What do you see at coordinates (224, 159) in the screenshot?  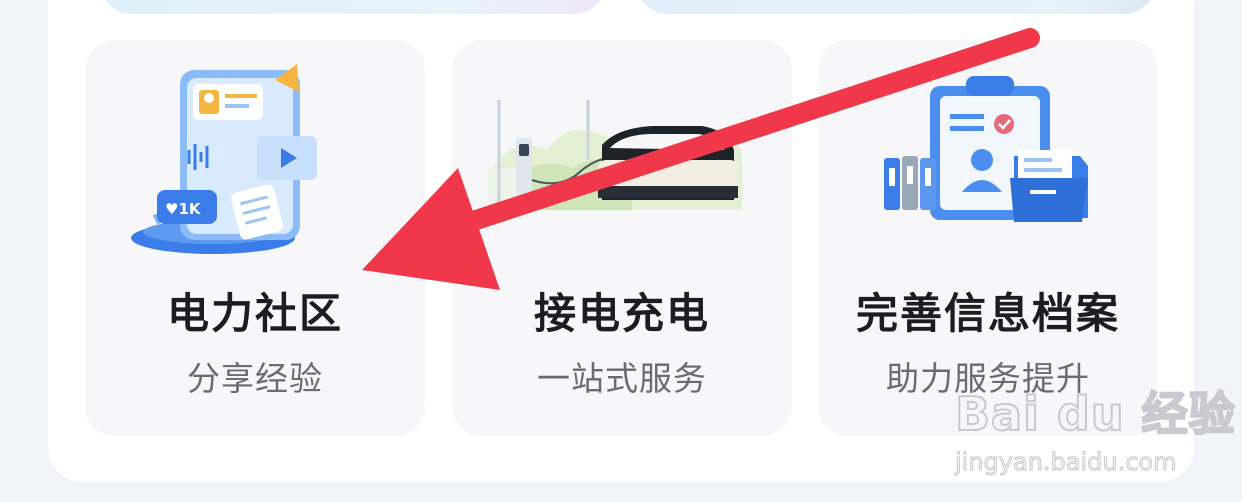 I see `community-phone-illustration: ♥1K` at bounding box center [224, 159].